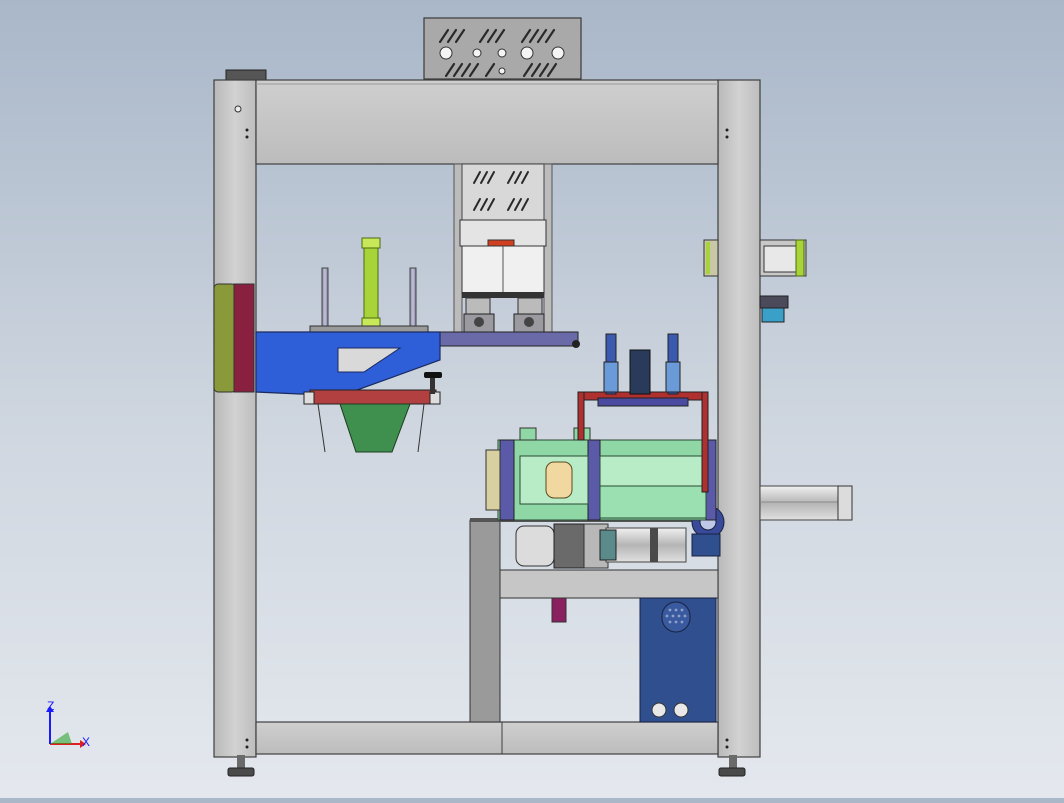  Describe the element at coordinates (244, 338) in the screenshot. I see `maroon-pad` at that location.